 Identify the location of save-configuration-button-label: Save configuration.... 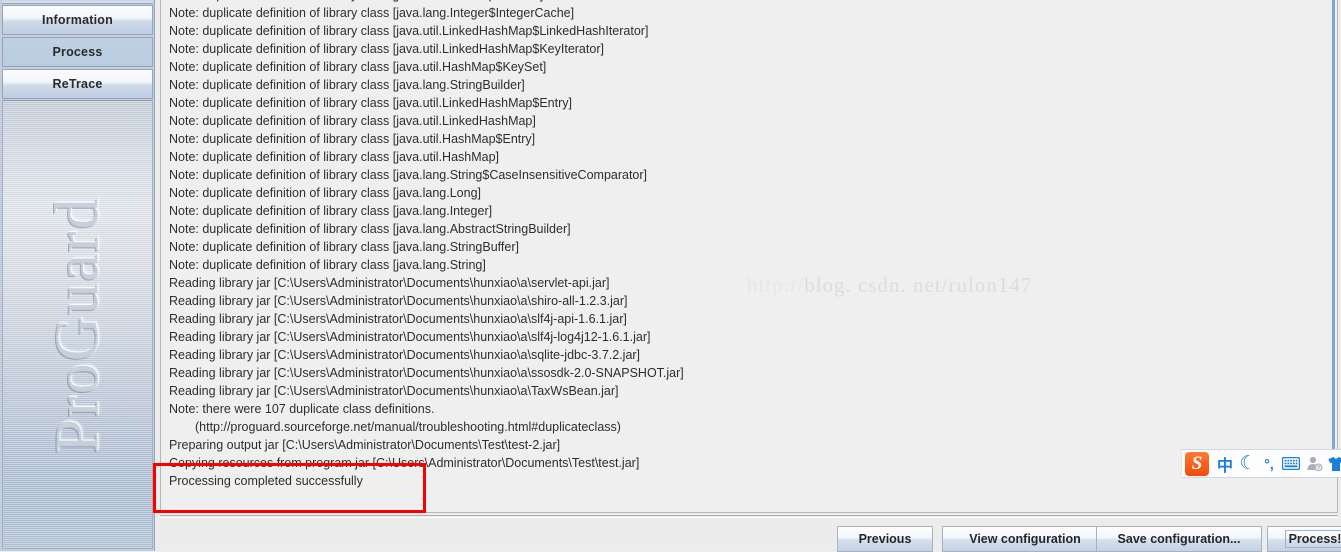
(1179, 539).